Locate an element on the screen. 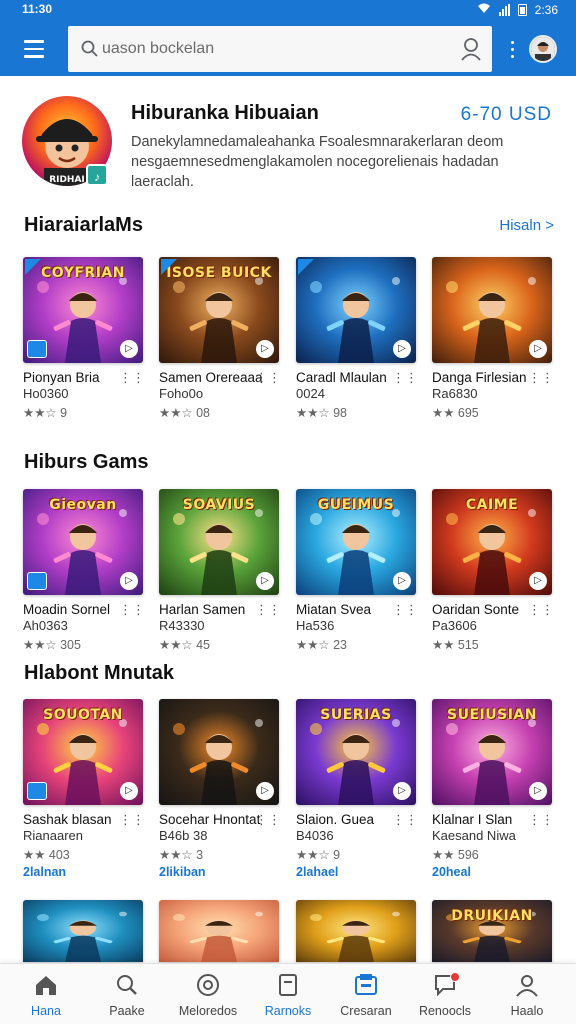  game-subtitle: Foho0o is located at coordinates (181, 393).